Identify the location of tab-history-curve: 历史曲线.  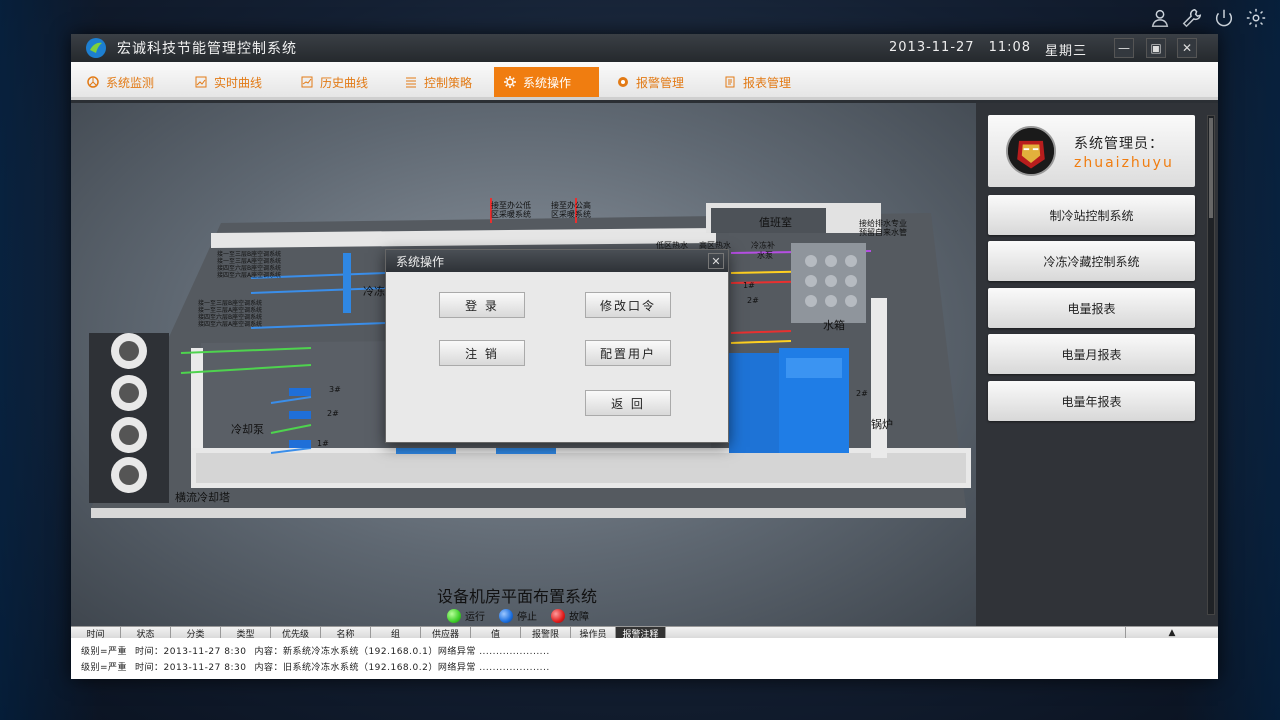
(334, 82).